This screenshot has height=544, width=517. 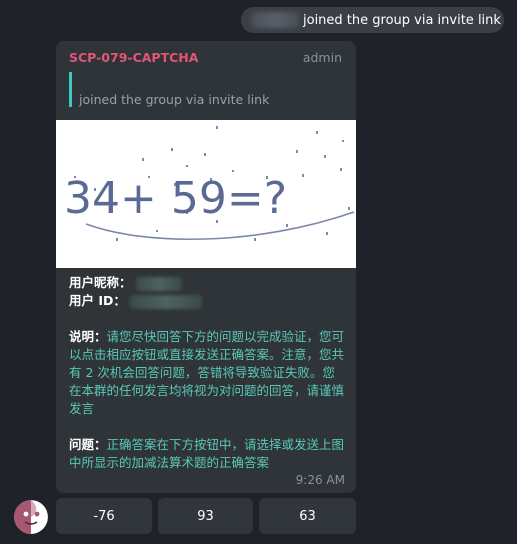 What do you see at coordinates (133, 57) in the screenshot?
I see `sender-name: SCP-079-CAPTCHA` at bounding box center [133, 57].